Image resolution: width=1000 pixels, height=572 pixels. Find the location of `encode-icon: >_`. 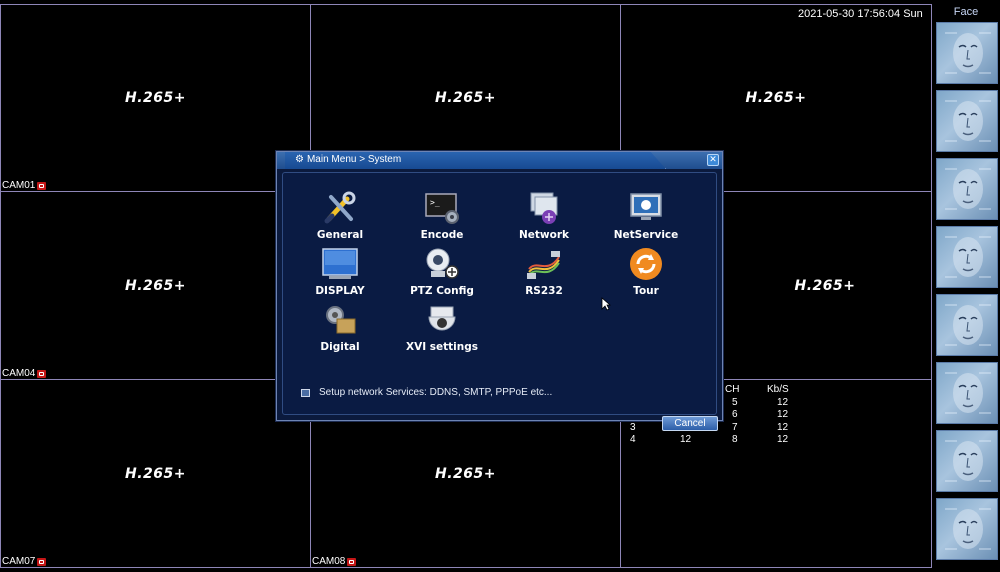

encode-icon: >_ is located at coordinates (442, 208).